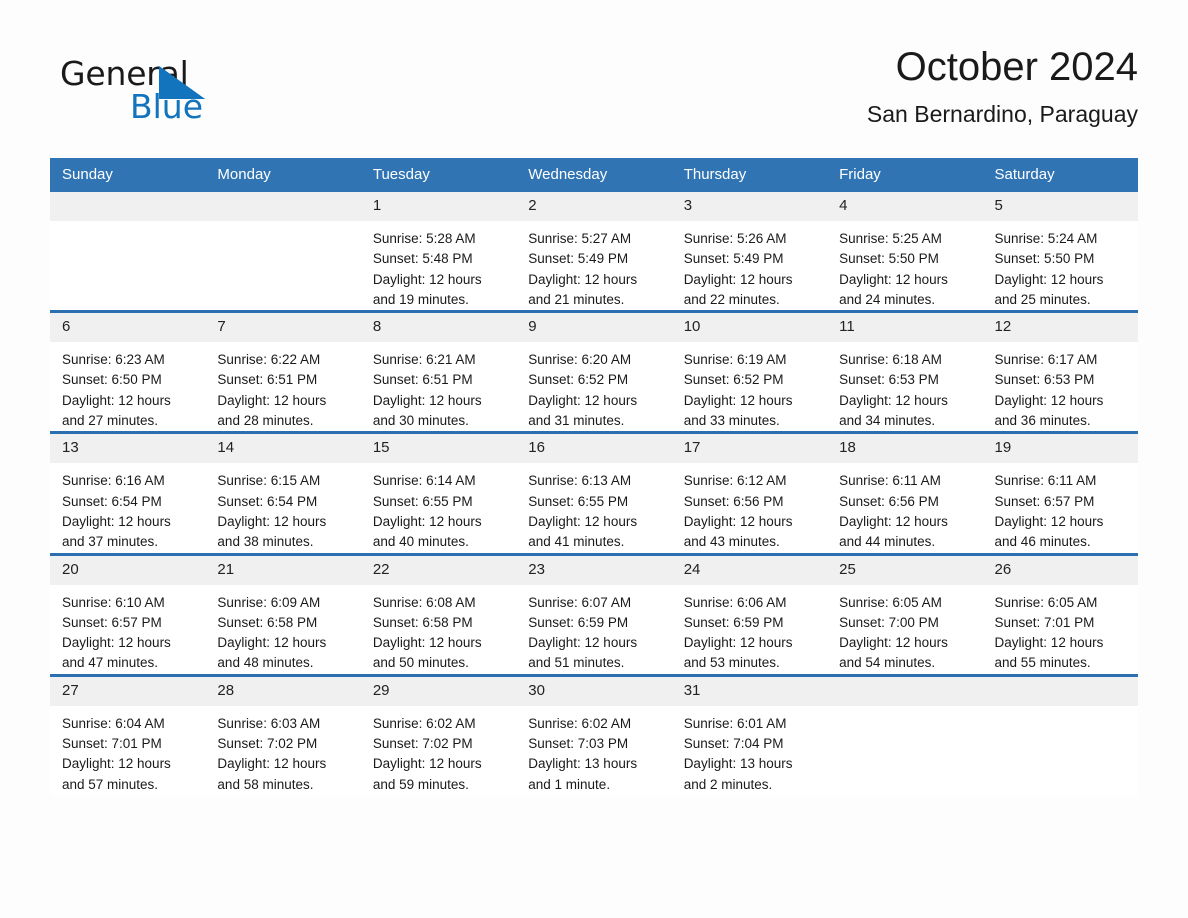  What do you see at coordinates (905, 175) in the screenshot?
I see `weekday-header-friday: Friday` at bounding box center [905, 175].